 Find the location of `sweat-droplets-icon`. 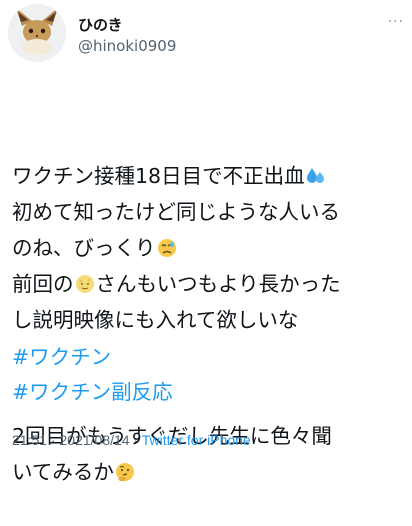

sweat-droplets-icon is located at coordinates (315, 175).